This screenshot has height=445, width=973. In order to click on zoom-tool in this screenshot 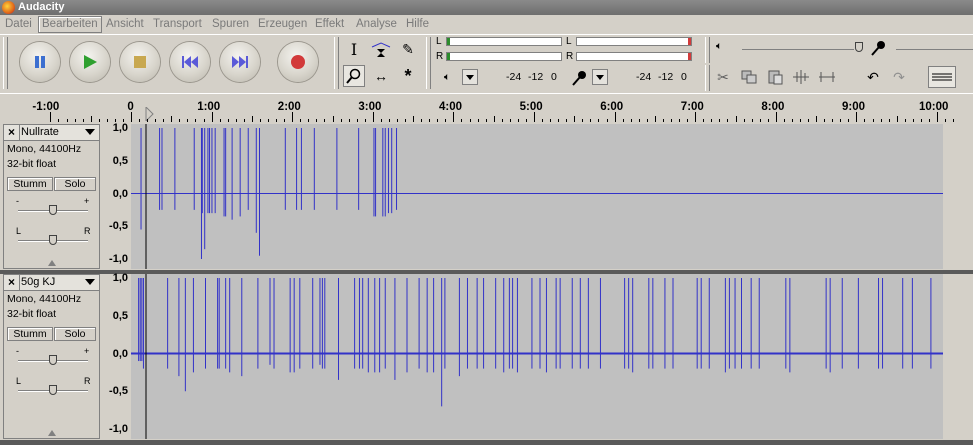, I will do `click(354, 76)`.